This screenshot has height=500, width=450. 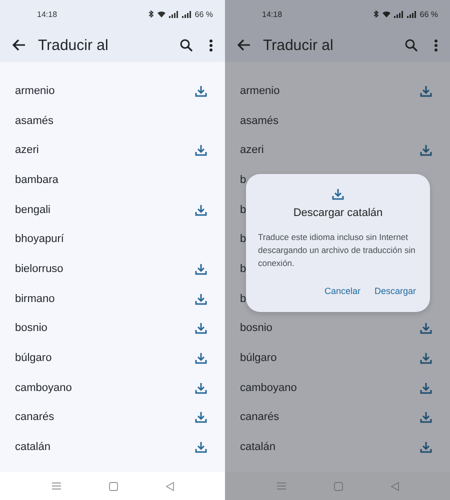 I want to click on language-name: birmano, so click(x=35, y=298).